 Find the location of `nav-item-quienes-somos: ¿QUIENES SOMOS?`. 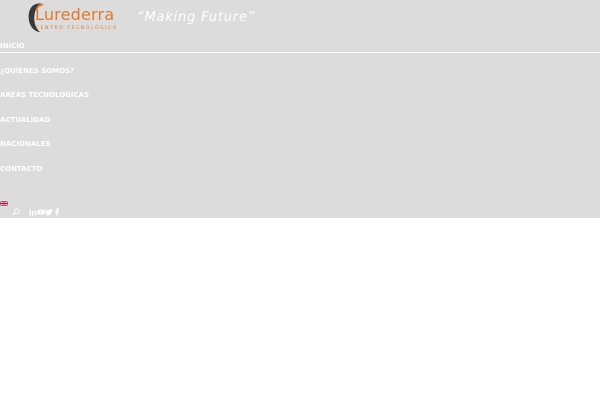

nav-item-quienes-somos: ¿QUIENES SOMOS? is located at coordinates (37, 71).